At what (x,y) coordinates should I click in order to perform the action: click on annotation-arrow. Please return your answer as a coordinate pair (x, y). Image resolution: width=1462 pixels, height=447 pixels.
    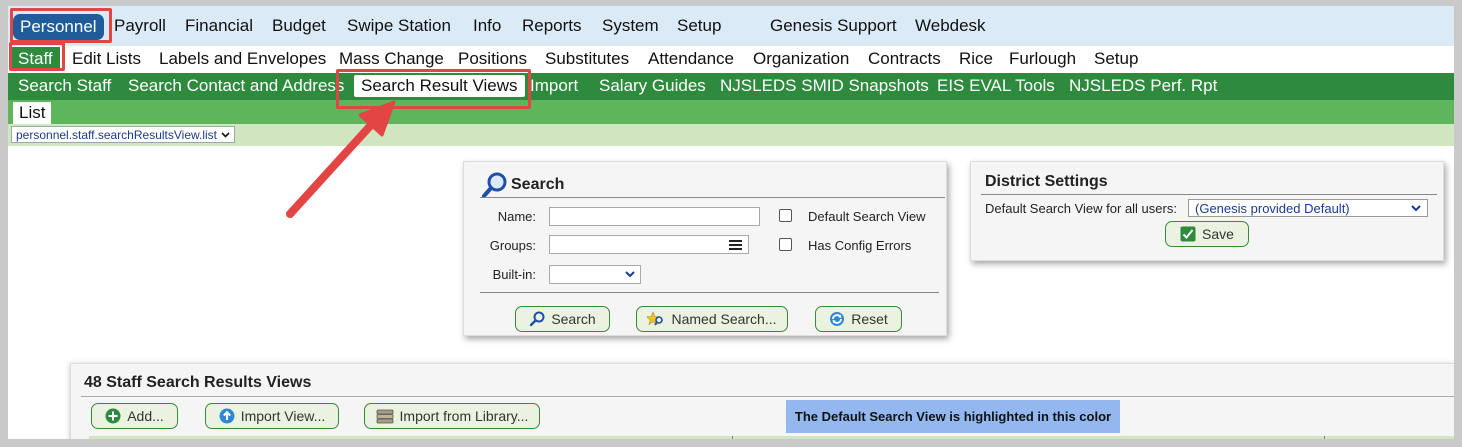
    Looking at the image, I should click on (341, 159).